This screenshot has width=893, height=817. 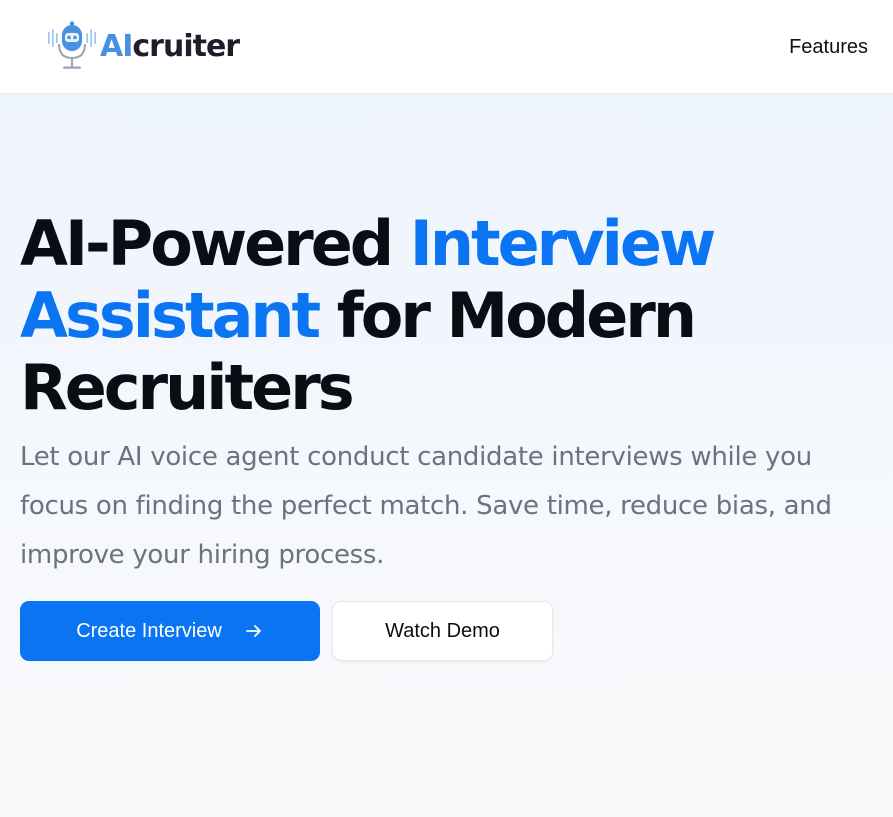 What do you see at coordinates (446, 47) in the screenshot?
I see `top-navbar: AIcruiter Features` at bounding box center [446, 47].